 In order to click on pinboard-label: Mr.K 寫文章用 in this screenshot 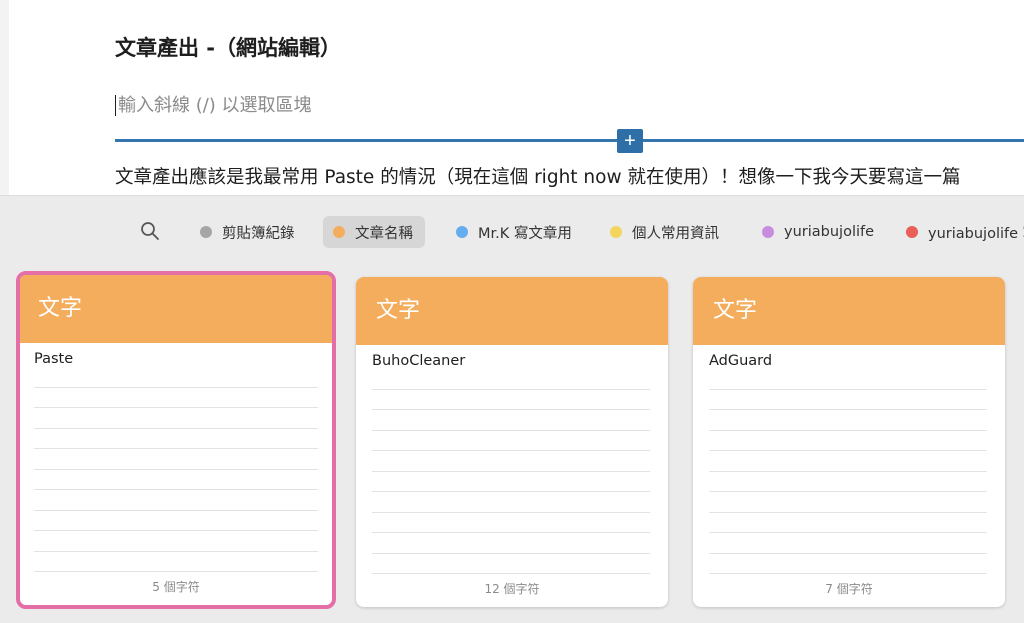, I will do `click(525, 233)`.